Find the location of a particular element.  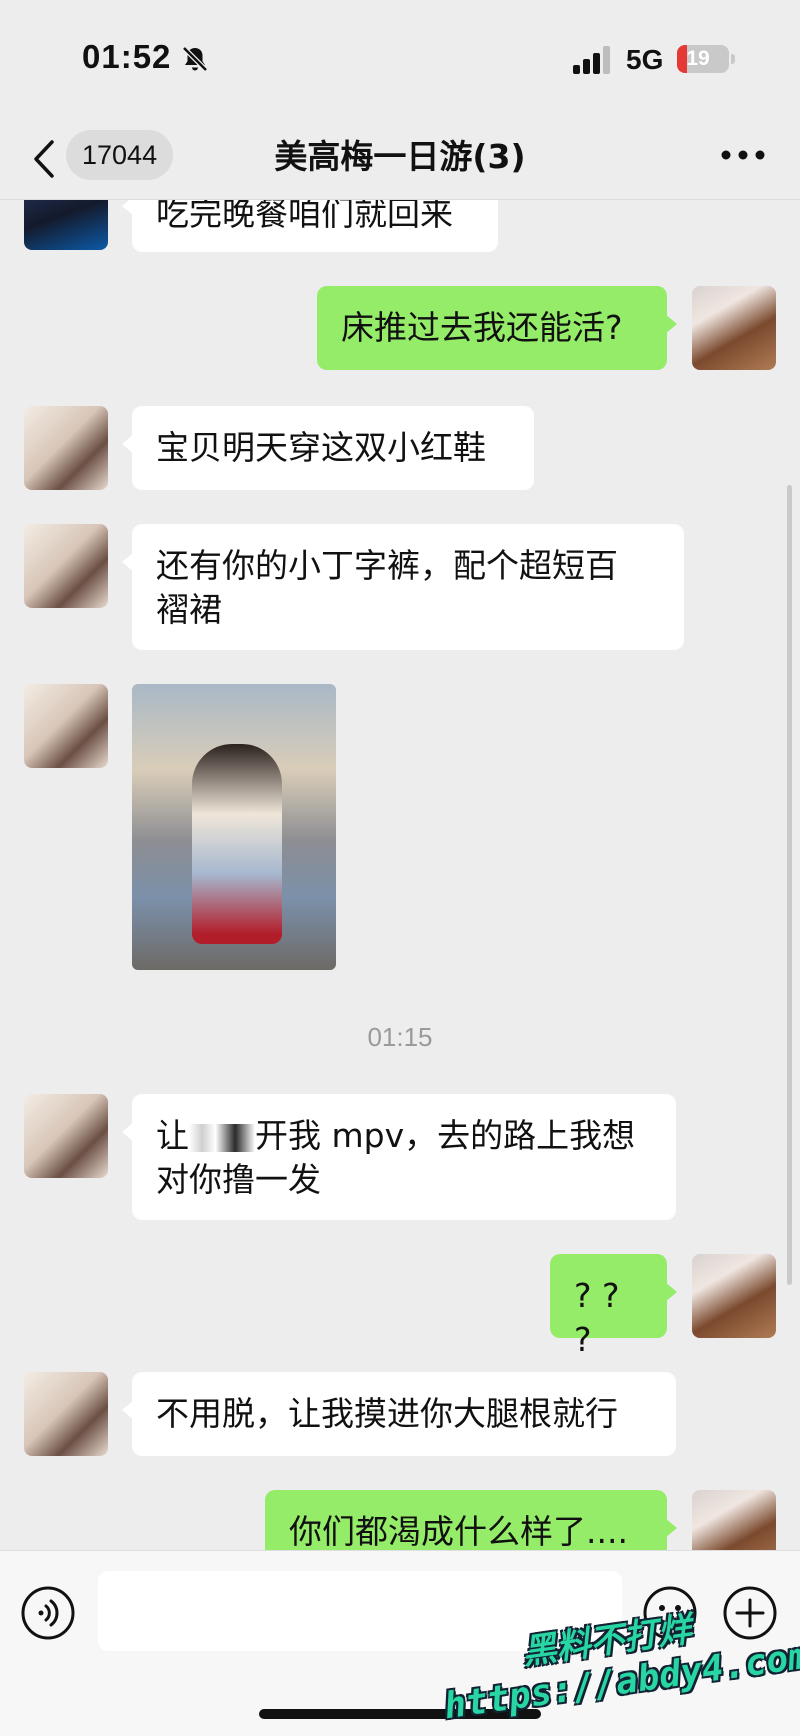

message-text: 开我 mpv，去的路上我想 is located at coordinates (445, 1135).